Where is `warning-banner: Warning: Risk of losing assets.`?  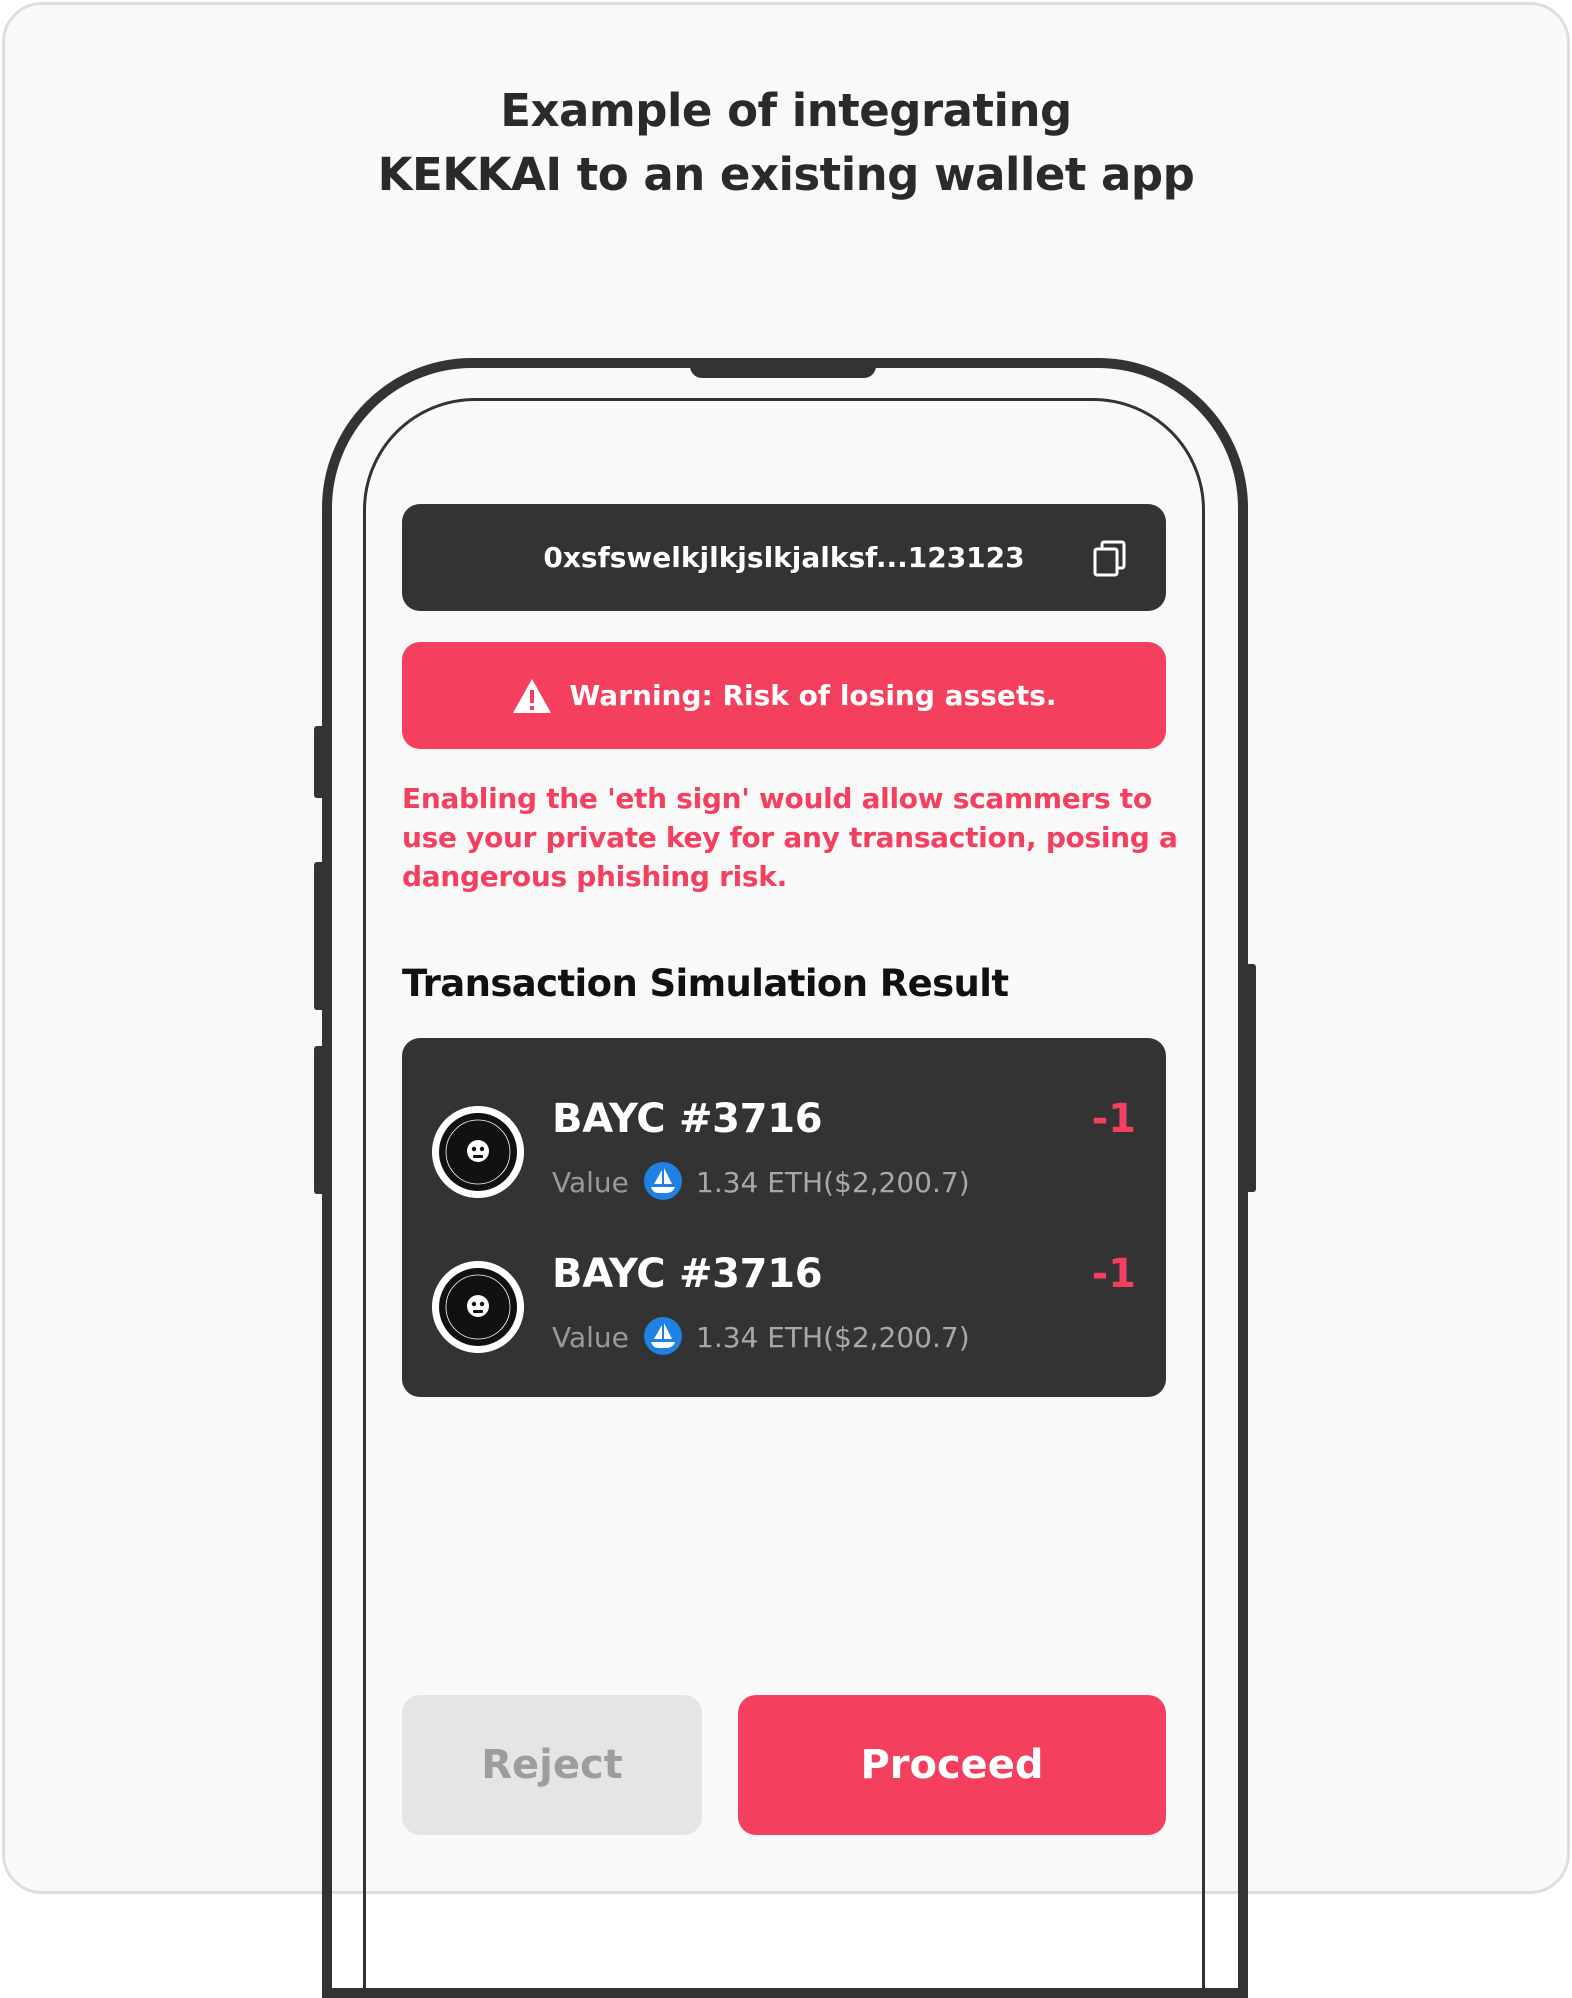 warning-banner: Warning: Risk of losing assets. is located at coordinates (784, 695).